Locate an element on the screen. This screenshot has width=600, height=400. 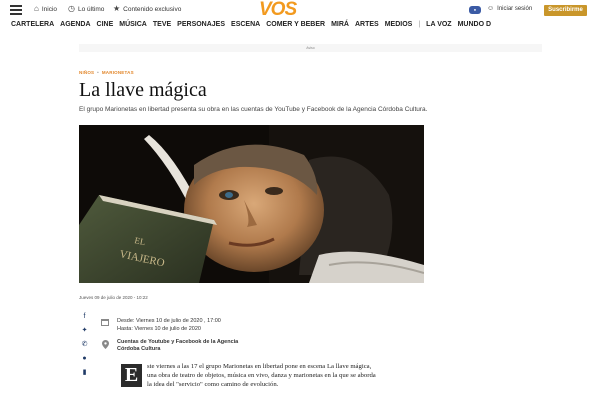
drop-cap: E is located at coordinates (131, 375).